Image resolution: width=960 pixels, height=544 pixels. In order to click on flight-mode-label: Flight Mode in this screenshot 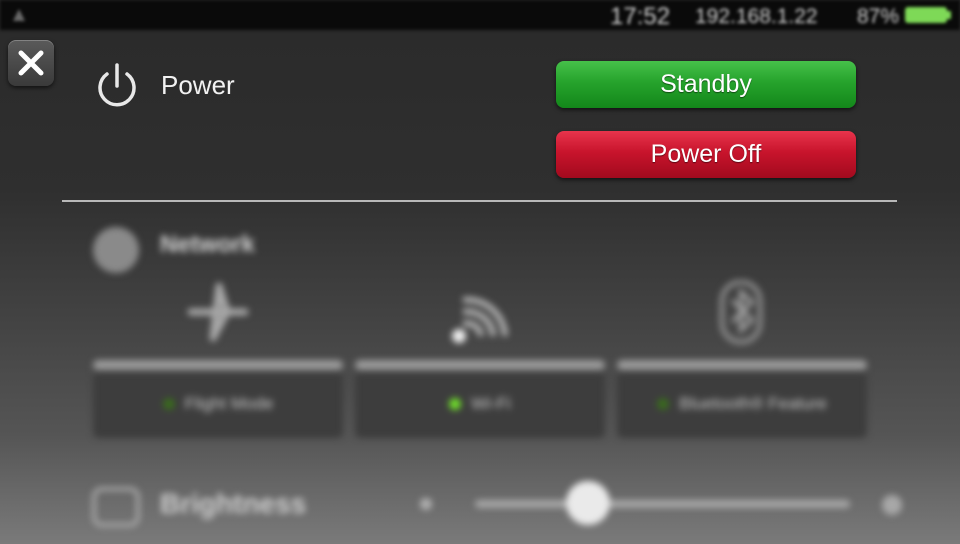, I will do `click(229, 403)`.